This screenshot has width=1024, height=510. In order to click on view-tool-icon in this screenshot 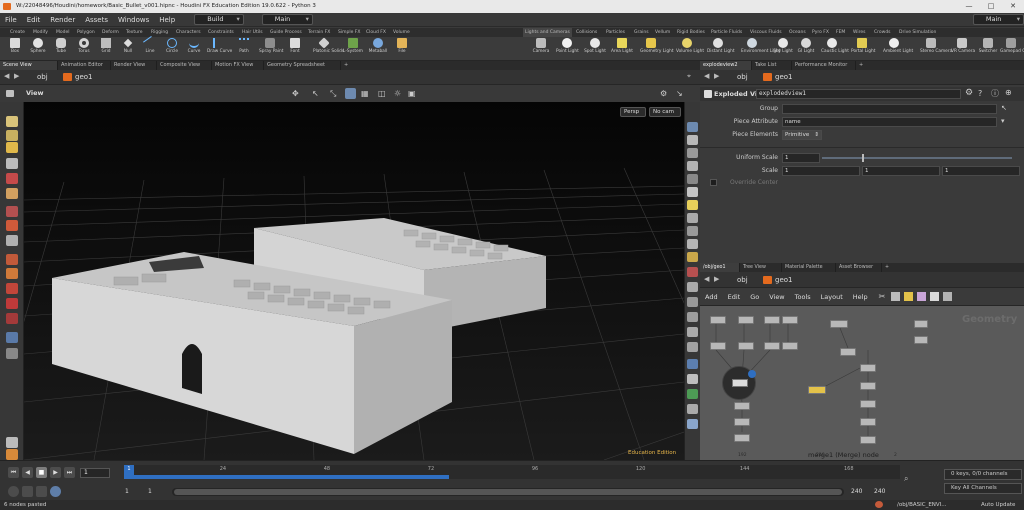, I will do `click(12, 240)`.